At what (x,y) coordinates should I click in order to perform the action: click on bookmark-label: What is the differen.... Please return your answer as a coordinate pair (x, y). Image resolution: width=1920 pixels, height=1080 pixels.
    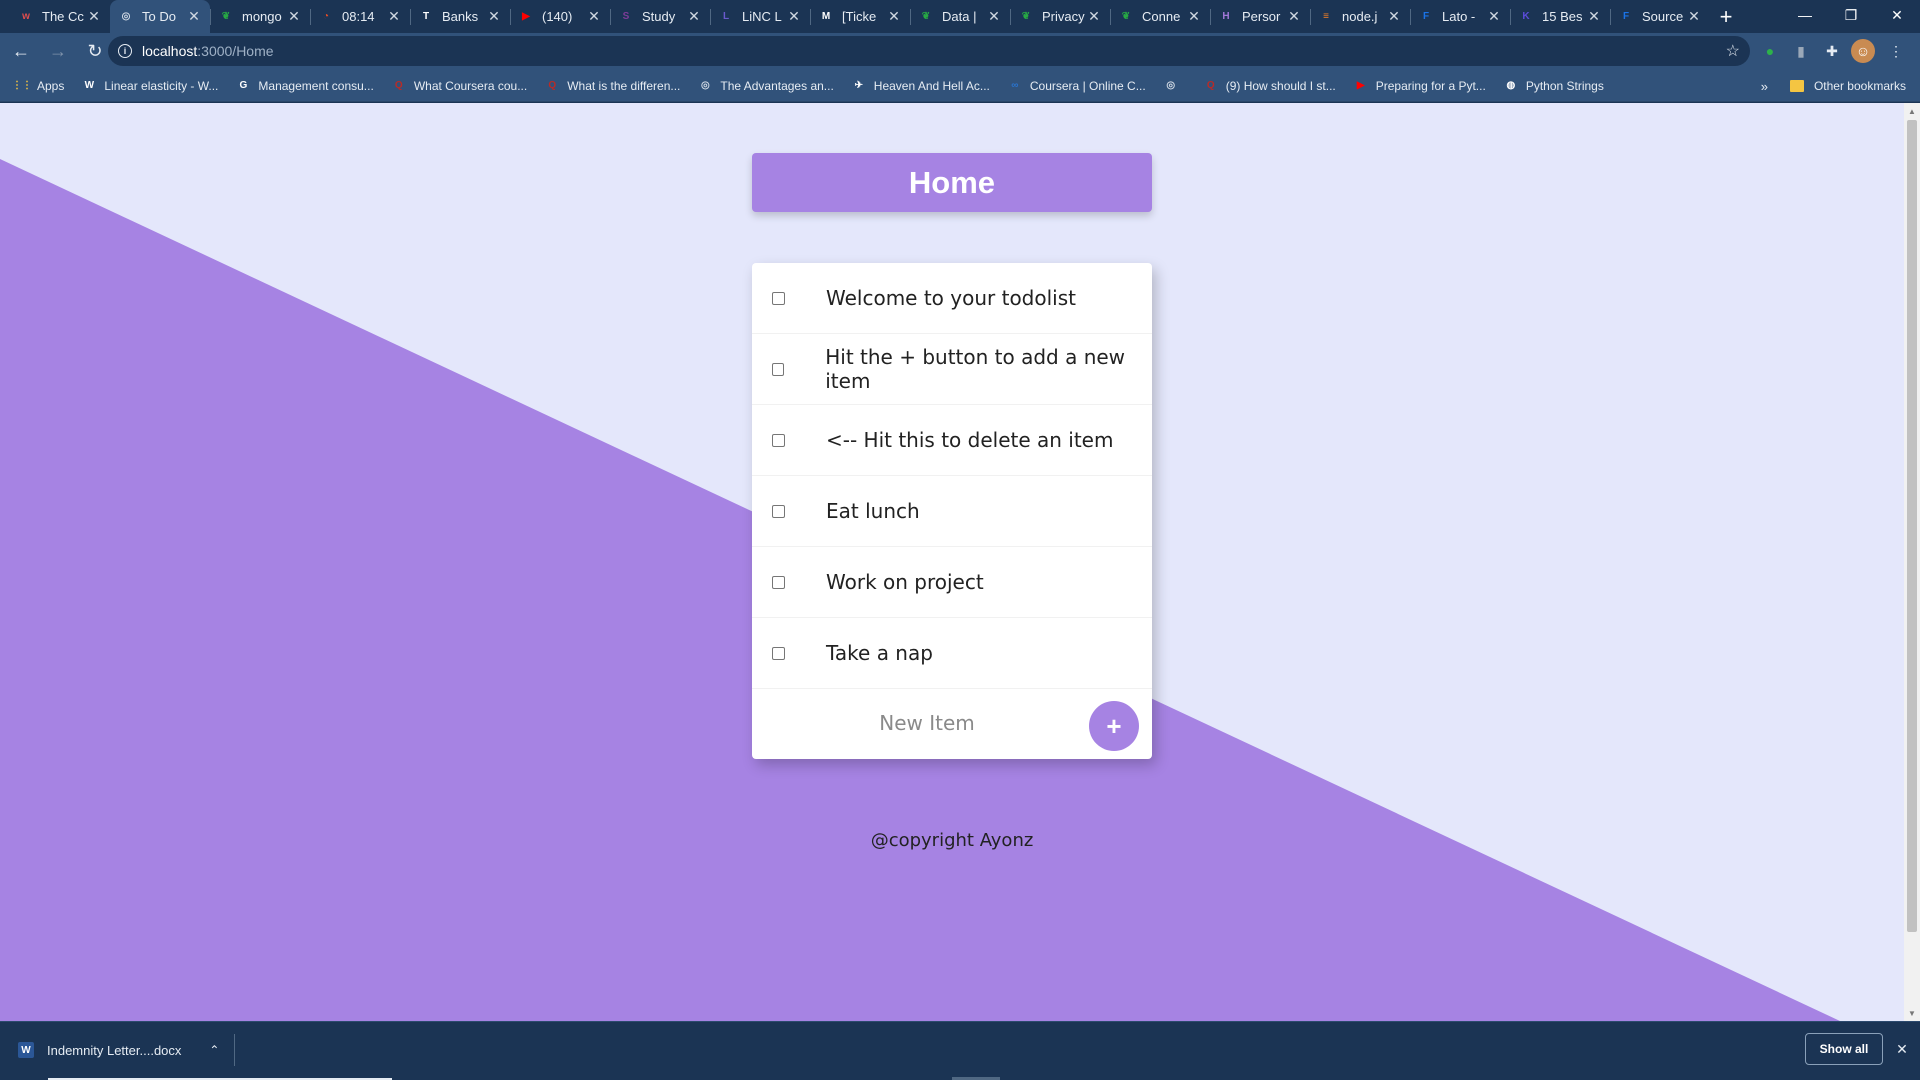
    Looking at the image, I should click on (624, 85).